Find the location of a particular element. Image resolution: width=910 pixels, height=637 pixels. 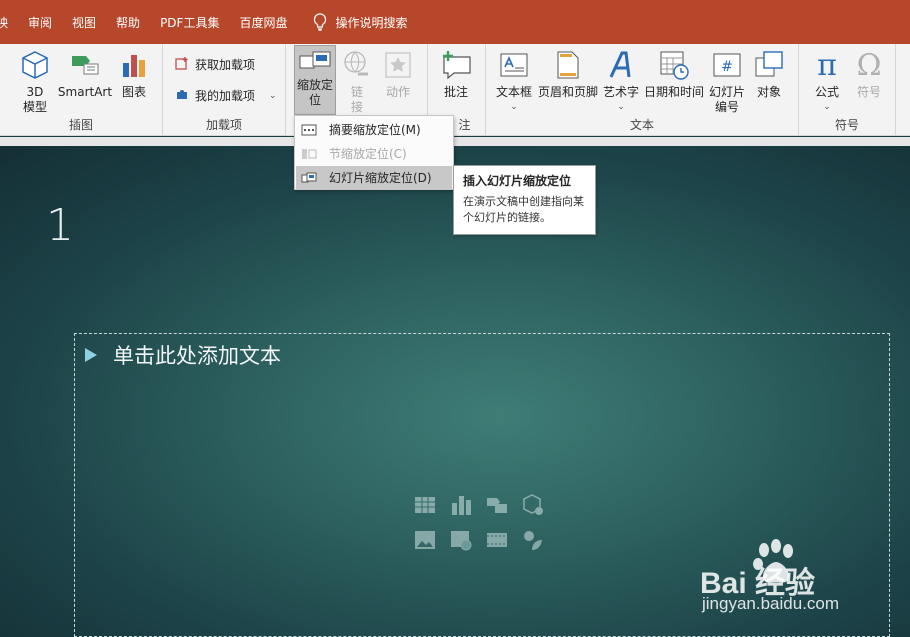

slide-number-text: 1 is located at coordinates (60, 225).